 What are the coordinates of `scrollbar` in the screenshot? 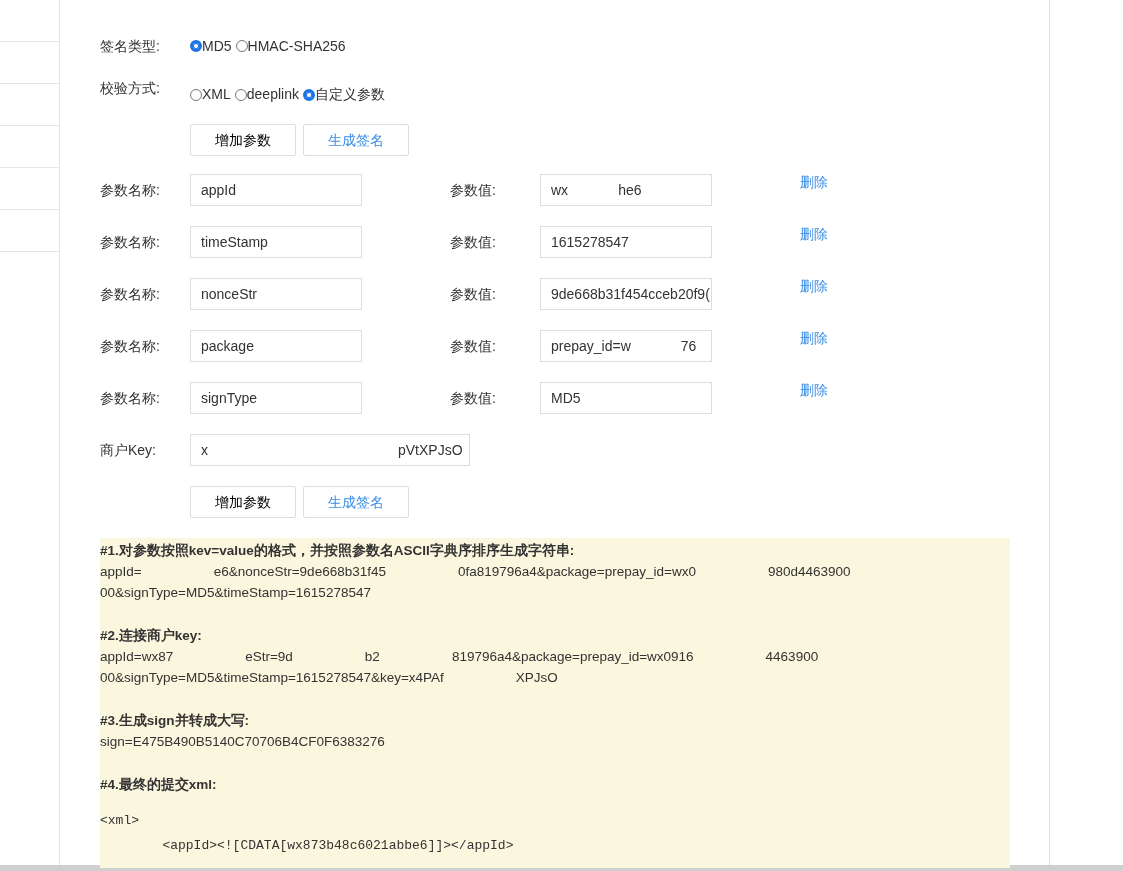 It's located at (561, 868).